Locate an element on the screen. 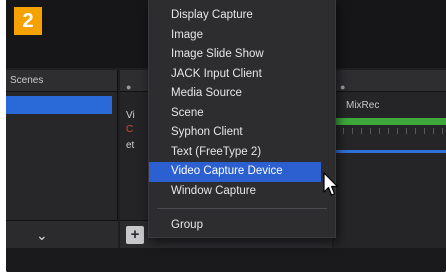  step-badge: 2 is located at coordinates (28, 21).